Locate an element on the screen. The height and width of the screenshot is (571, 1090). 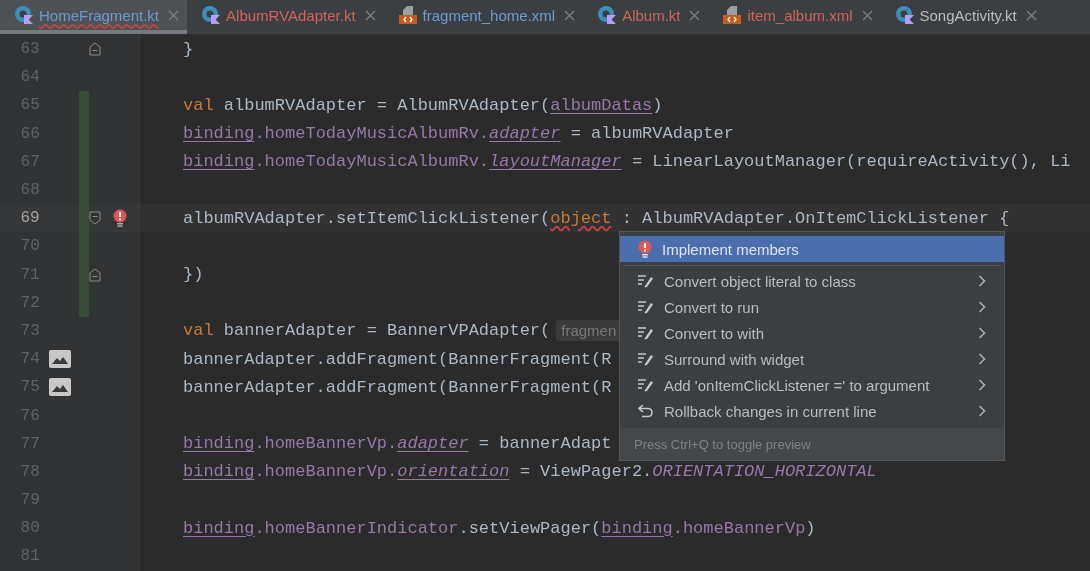
line-number: 69 is located at coordinates (29, 218).